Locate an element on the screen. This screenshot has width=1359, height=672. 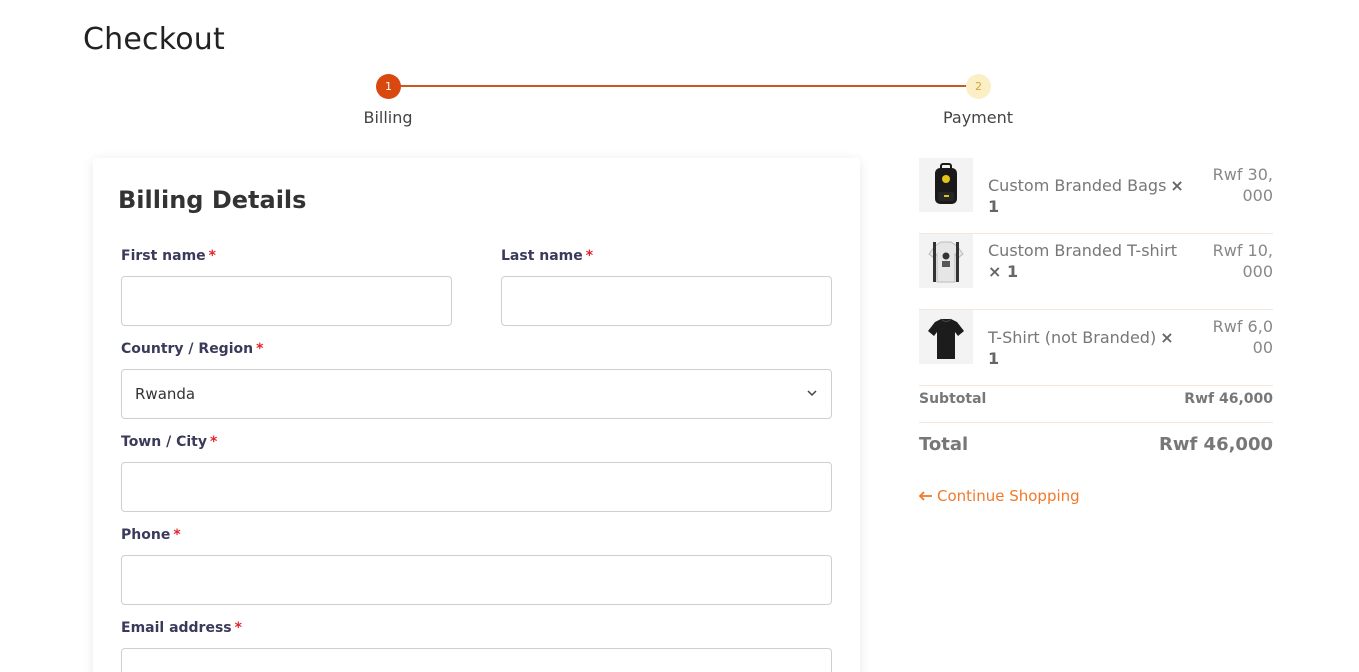
step-1-indicator: 1 is located at coordinates (388, 86).